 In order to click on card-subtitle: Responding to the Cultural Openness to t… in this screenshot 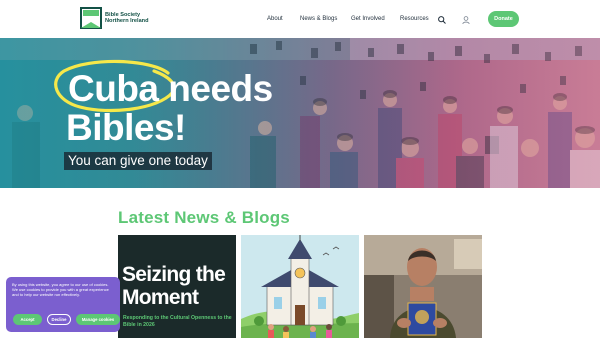, I will do `click(177, 321)`.